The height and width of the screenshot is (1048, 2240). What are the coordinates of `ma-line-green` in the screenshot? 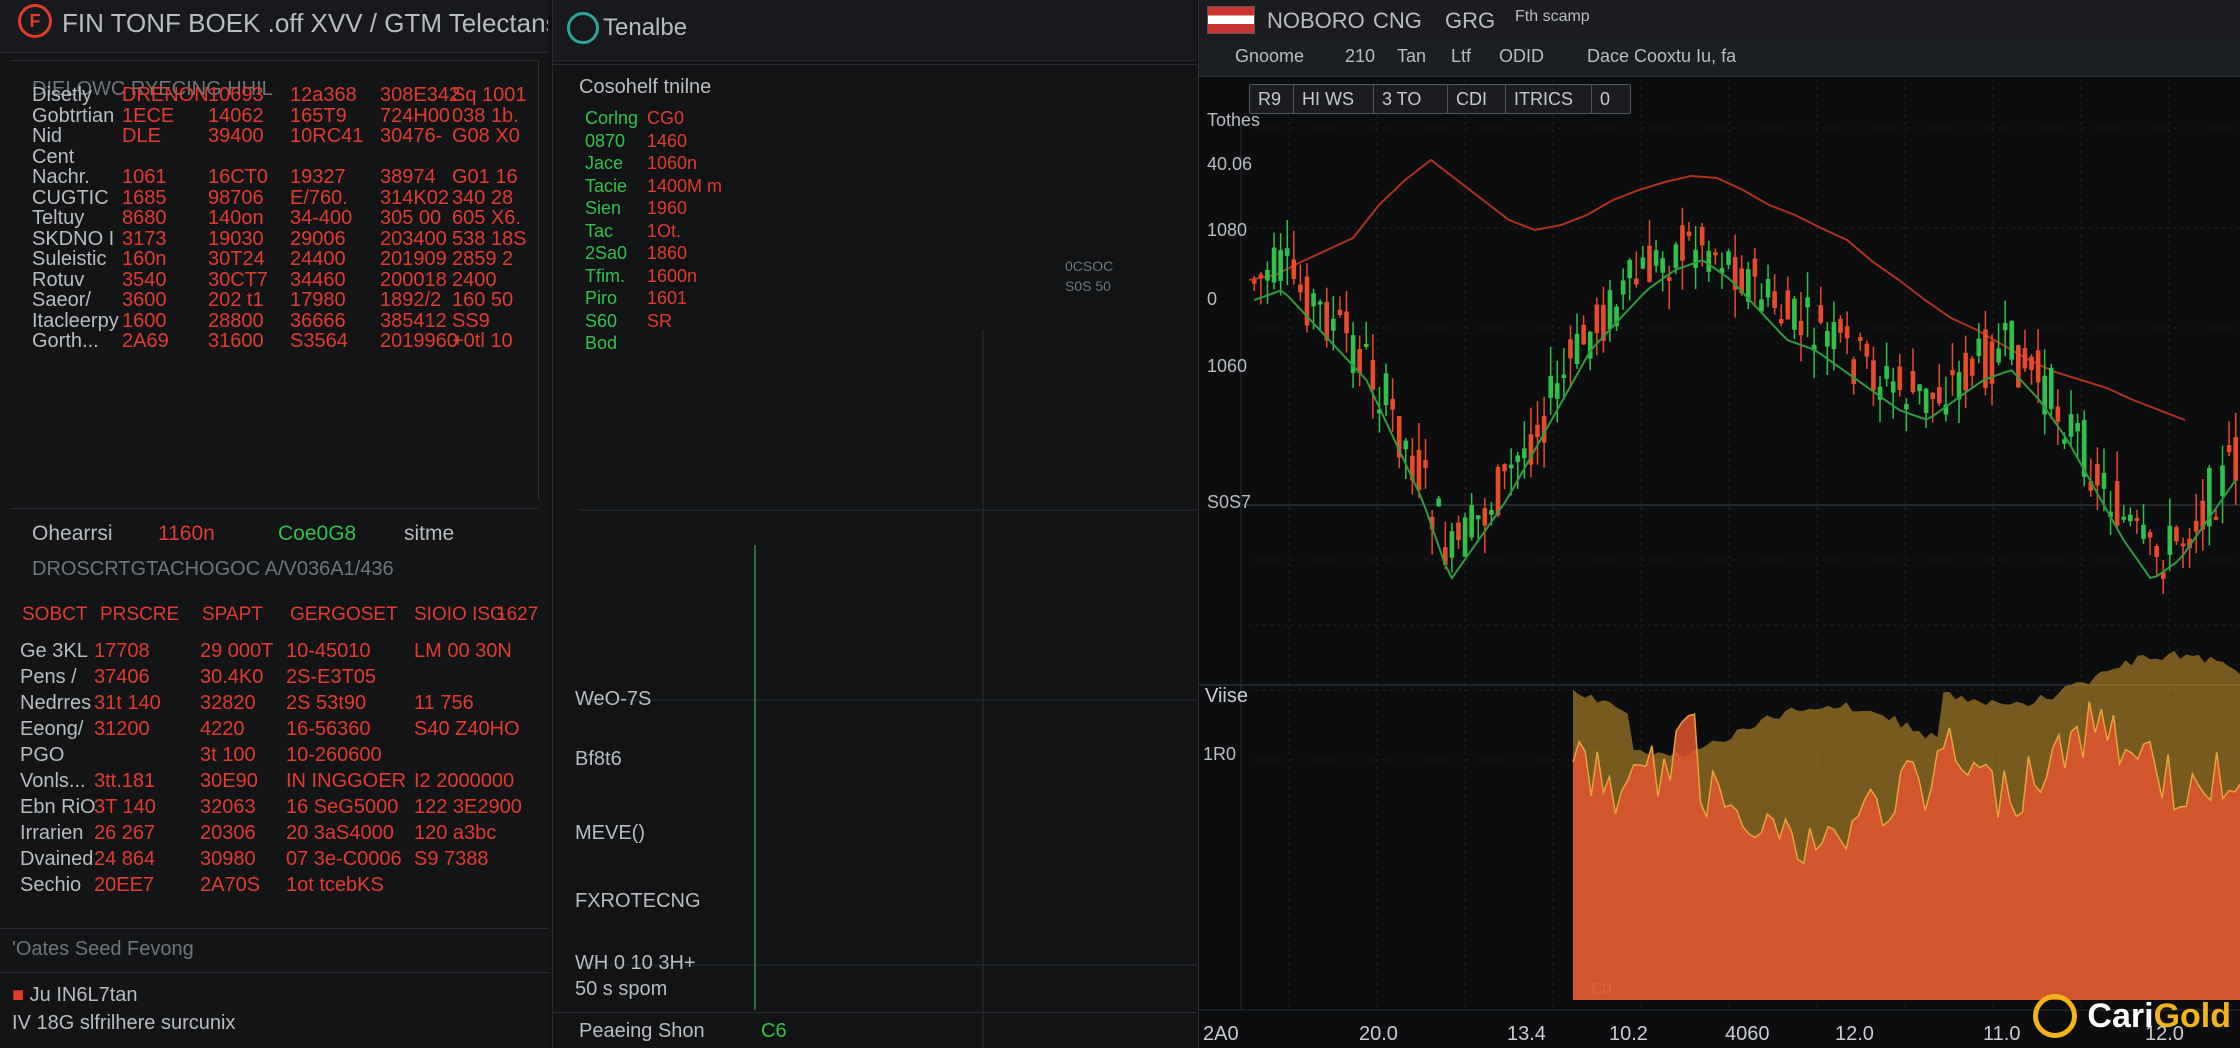 It's located at (1745, 420).